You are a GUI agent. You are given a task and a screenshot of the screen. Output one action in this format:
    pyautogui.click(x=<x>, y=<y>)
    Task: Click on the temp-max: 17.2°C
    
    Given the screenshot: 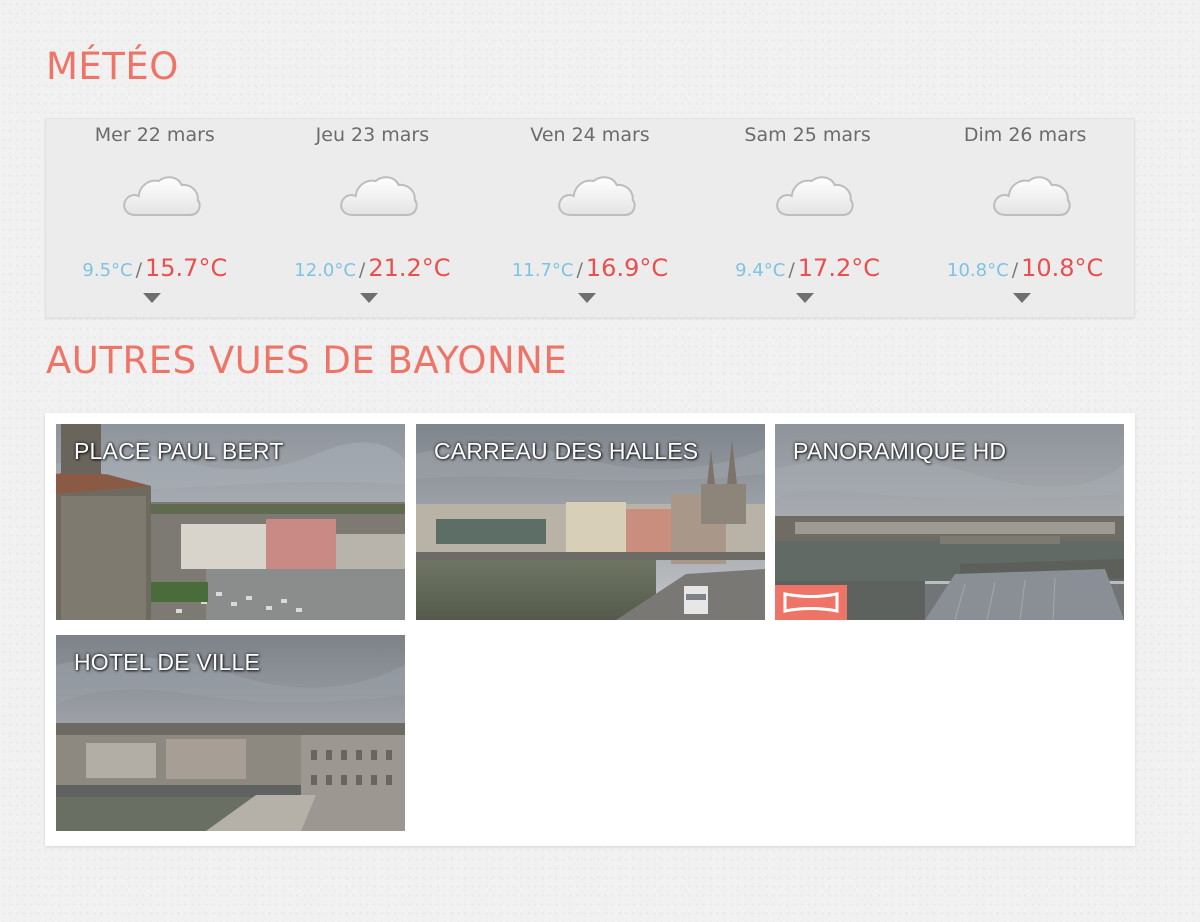 What is the action you would take?
    pyautogui.click(x=838, y=268)
    